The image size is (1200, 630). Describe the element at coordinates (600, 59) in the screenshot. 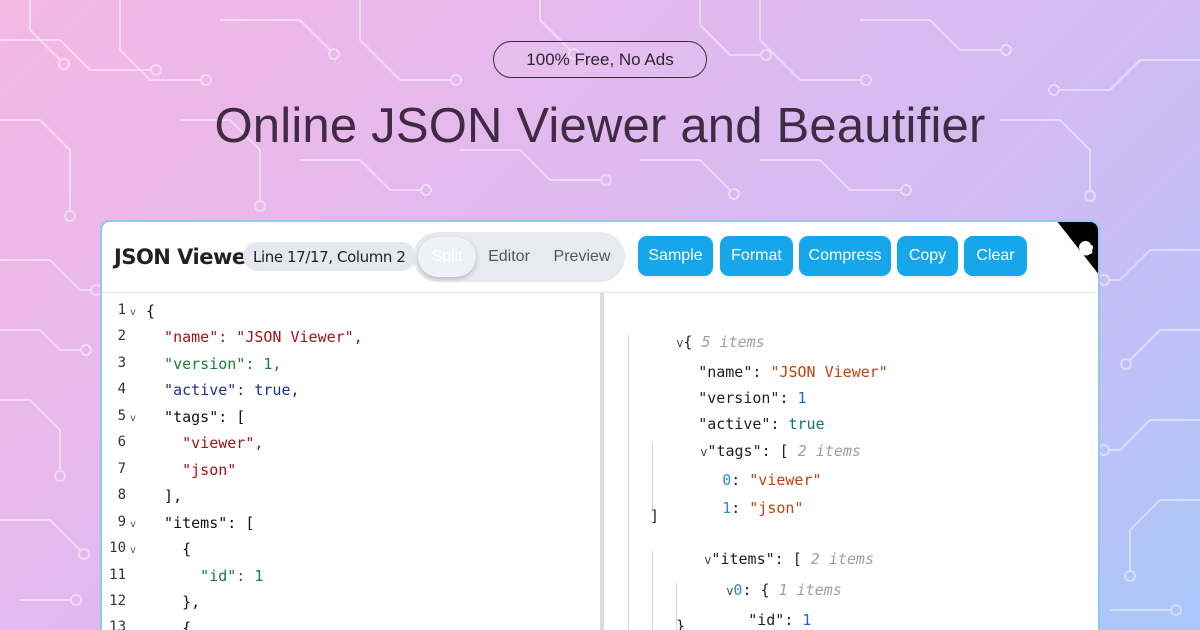

I see `free-badge: 100% Free, No Ads` at that location.